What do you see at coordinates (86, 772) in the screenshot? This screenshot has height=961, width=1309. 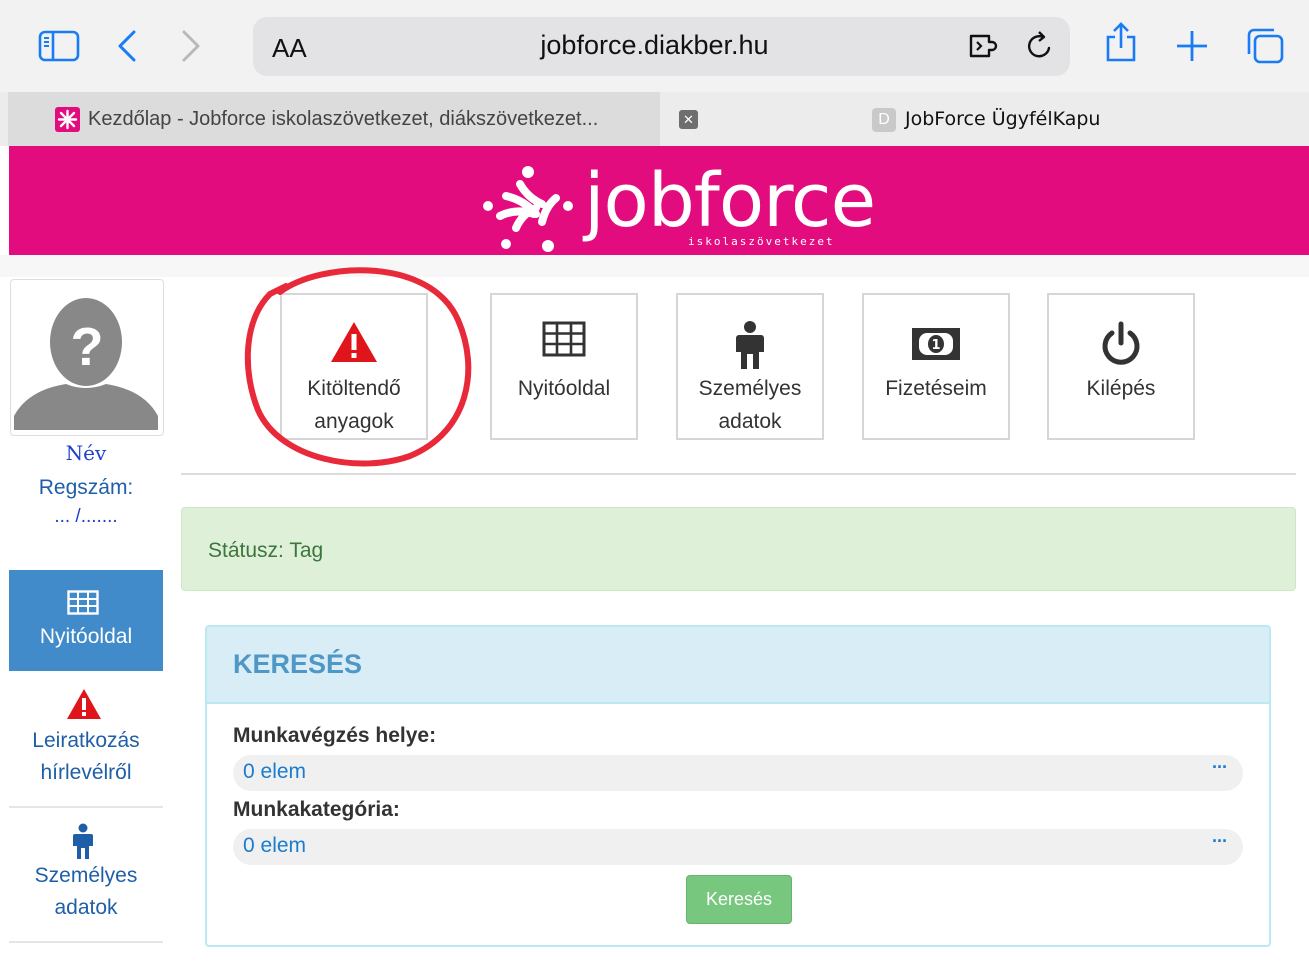 I see `sidebar-item-label-2: hírlevélről` at bounding box center [86, 772].